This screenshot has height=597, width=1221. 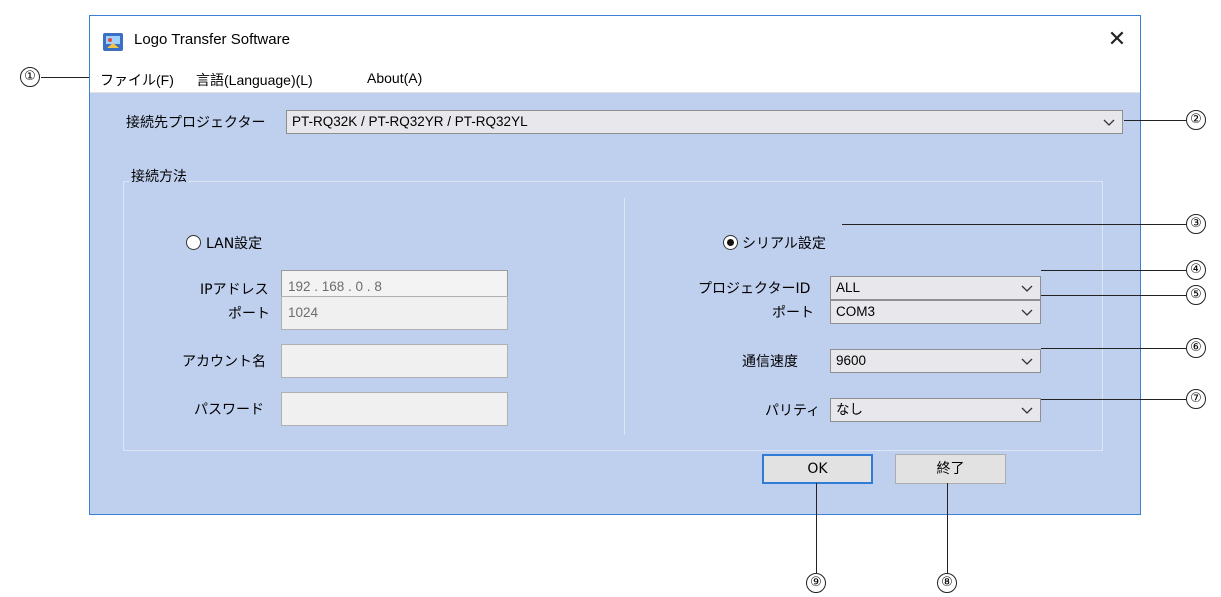 I want to click on callout-2-leader, so click(x=1155, y=120).